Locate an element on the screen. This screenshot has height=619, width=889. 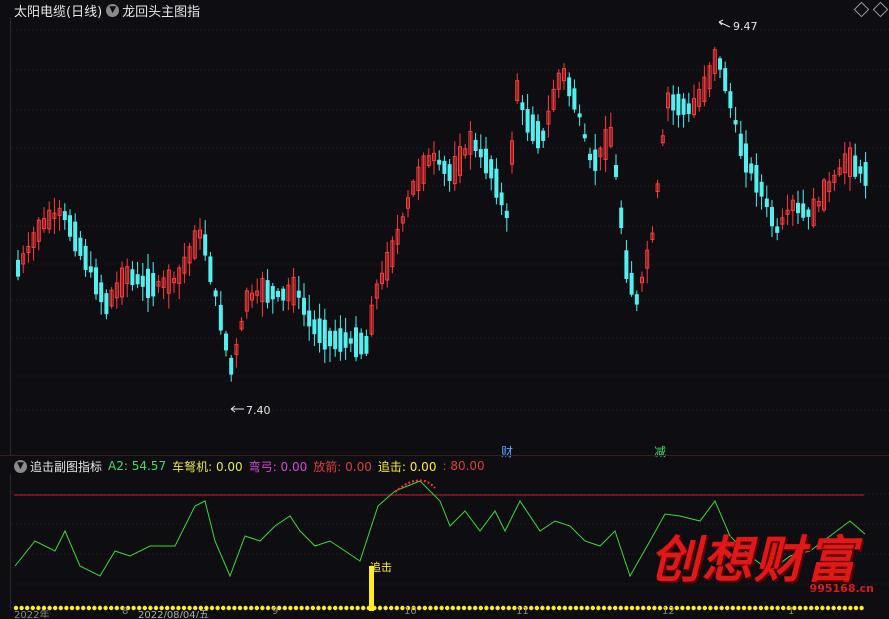
signal-label: 追击 is located at coordinates (381, 567).